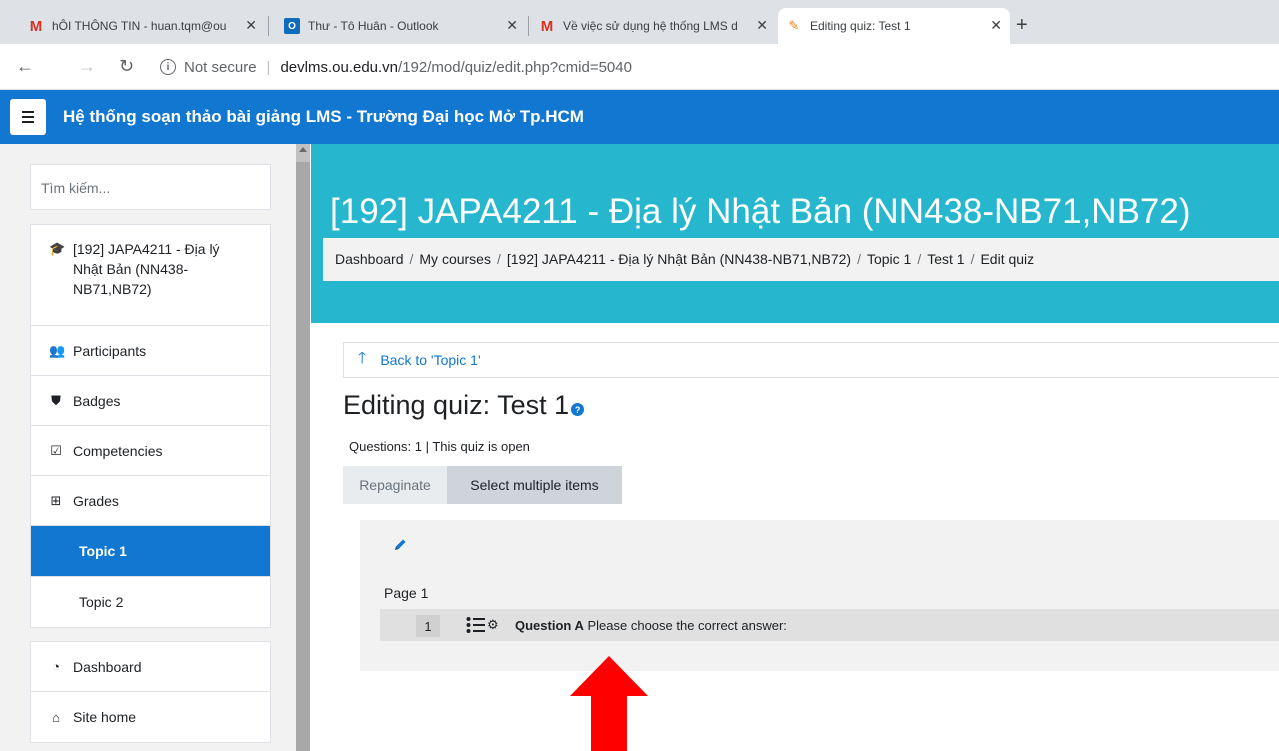 Image resolution: width=1279 pixels, height=751 pixels. What do you see at coordinates (650, 26) in the screenshot?
I see `tab-title: Về việc sử dụng hệ thống LMS d` at bounding box center [650, 26].